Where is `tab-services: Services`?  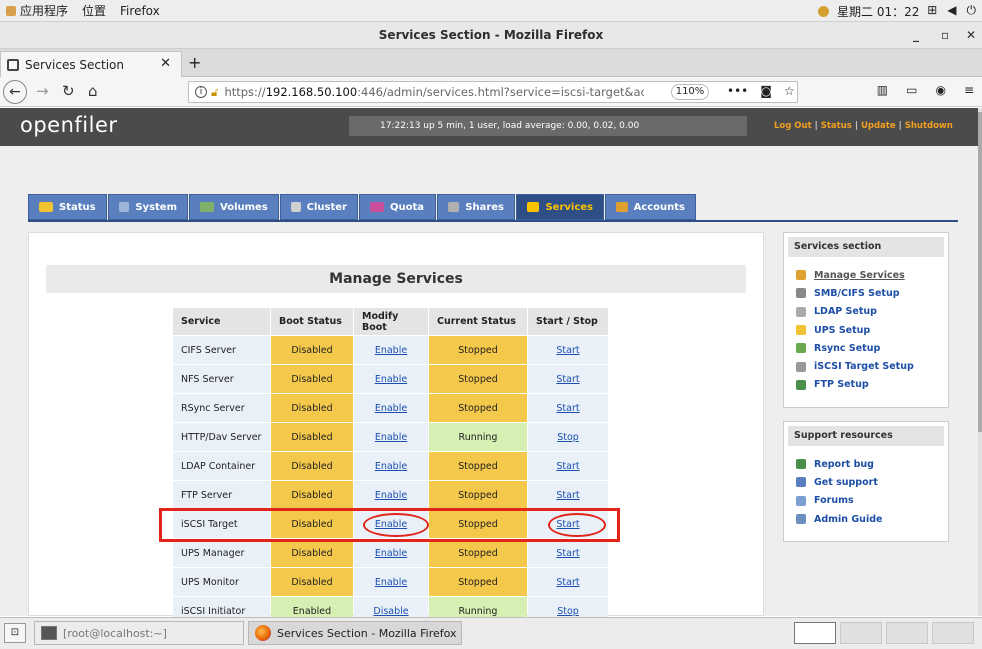
tab-services: Services is located at coordinates (560, 207).